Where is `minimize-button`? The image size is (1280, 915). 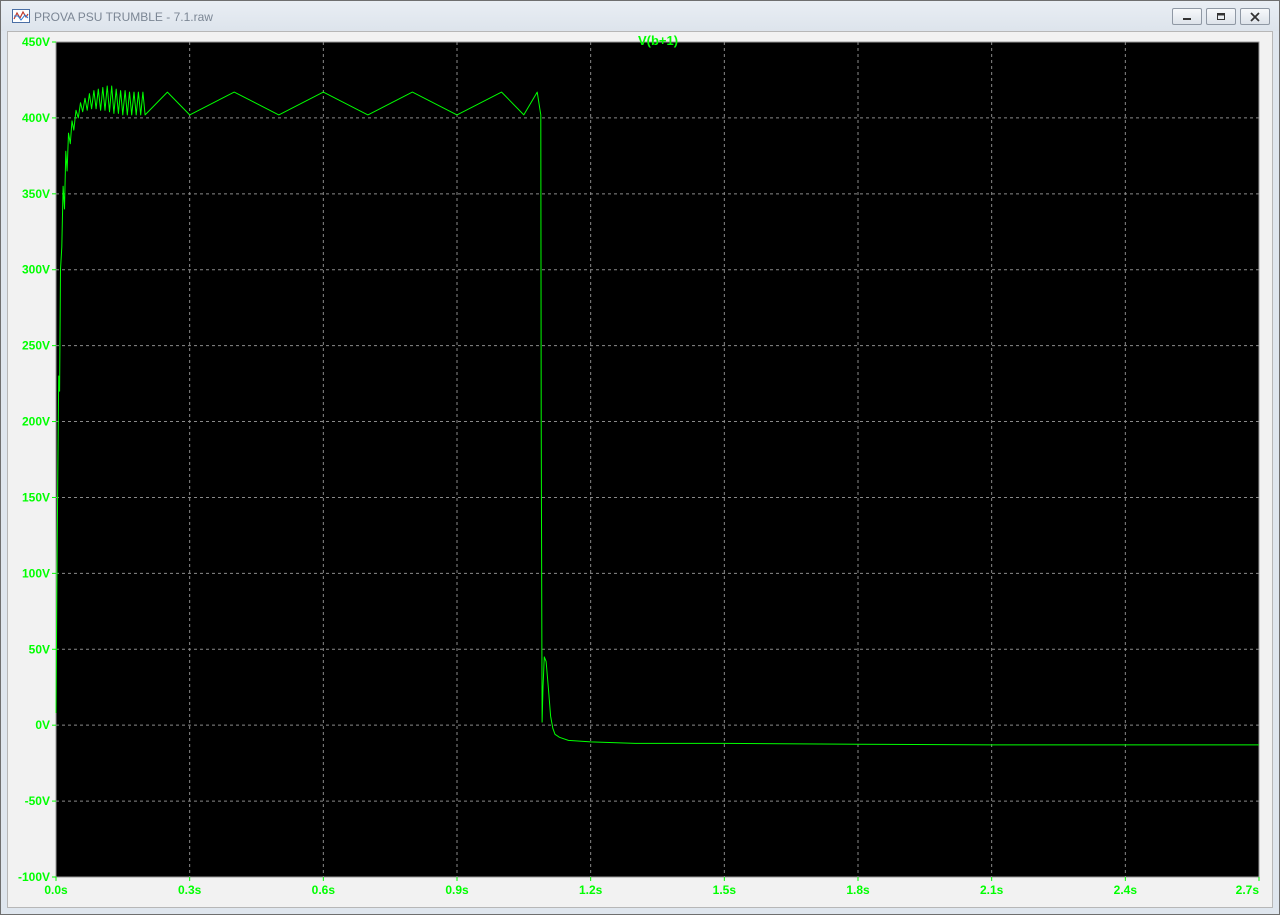 minimize-button is located at coordinates (1187, 16).